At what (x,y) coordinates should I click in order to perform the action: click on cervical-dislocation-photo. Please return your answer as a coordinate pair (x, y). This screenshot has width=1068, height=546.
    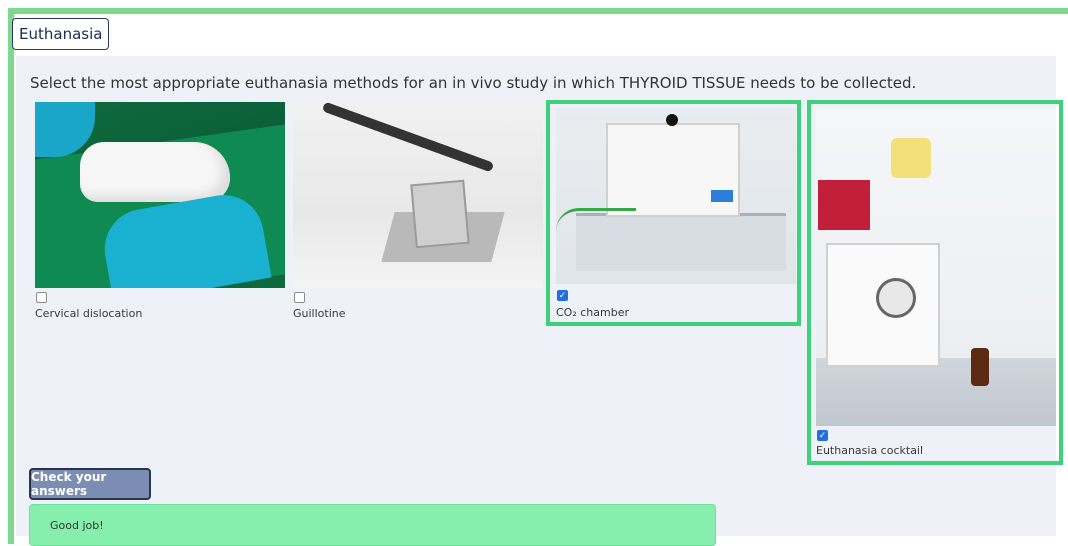
    Looking at the image, I should click on (160, 195).